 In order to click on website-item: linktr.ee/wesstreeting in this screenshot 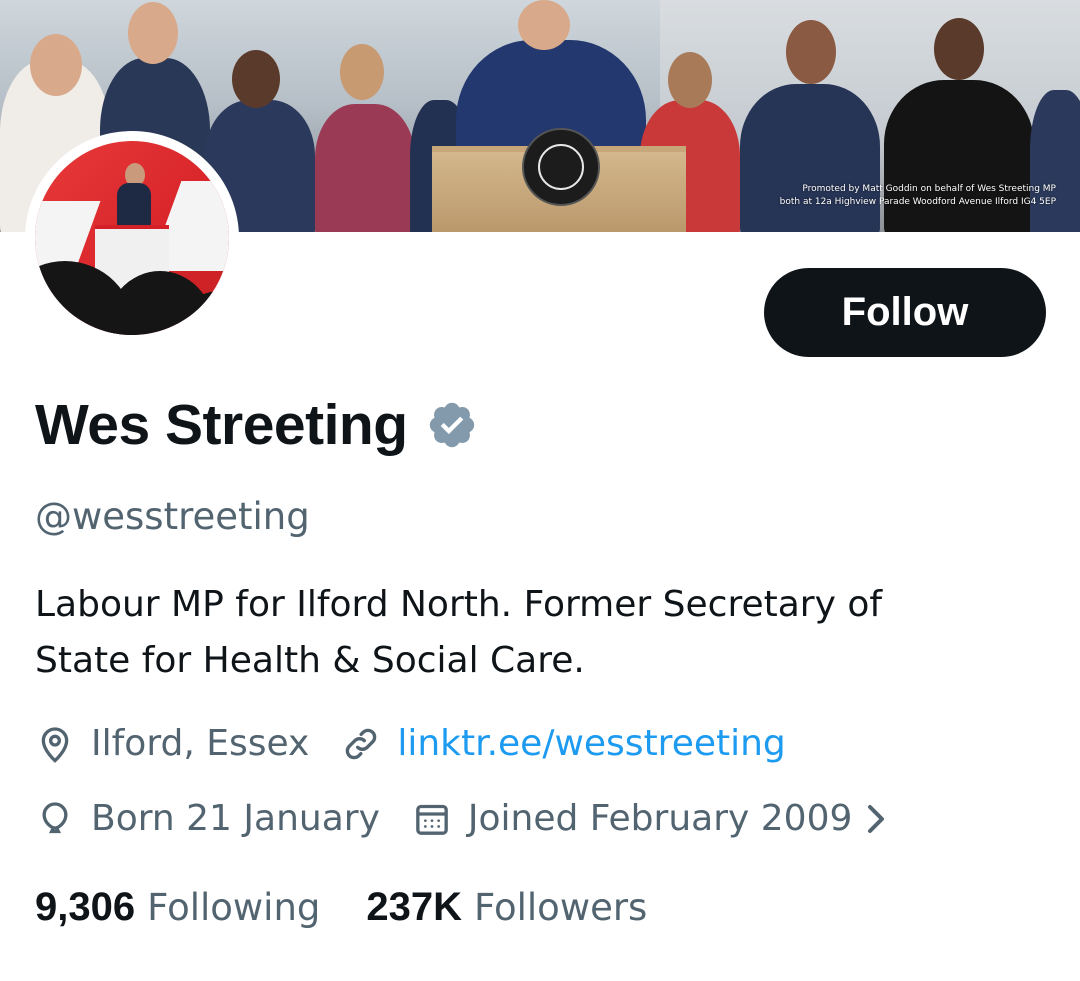, I will do `click(563, 743)`.